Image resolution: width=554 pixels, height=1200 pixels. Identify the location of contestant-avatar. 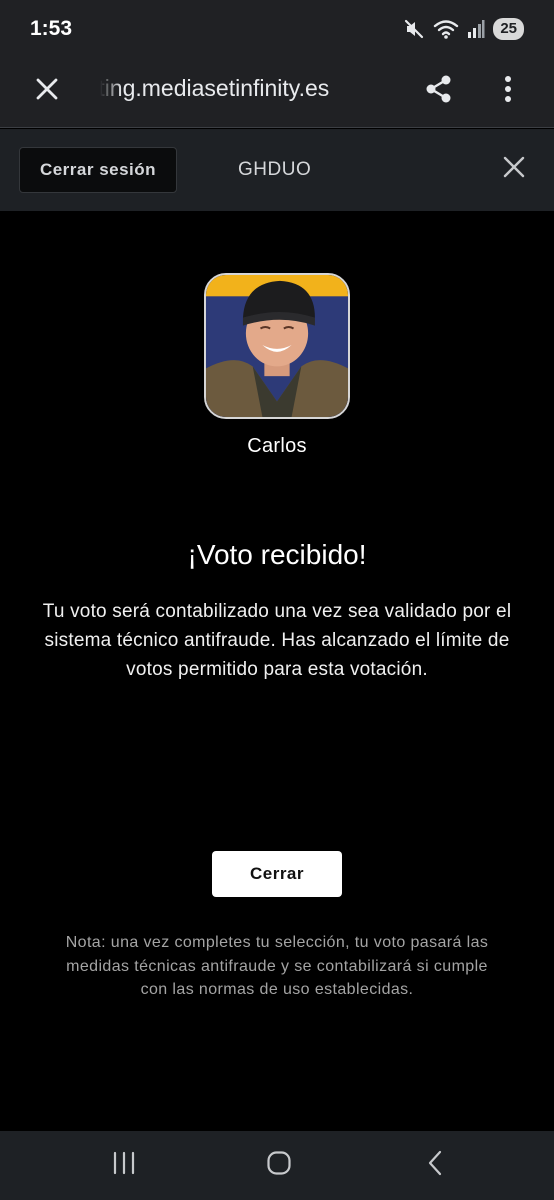
(277, 346).